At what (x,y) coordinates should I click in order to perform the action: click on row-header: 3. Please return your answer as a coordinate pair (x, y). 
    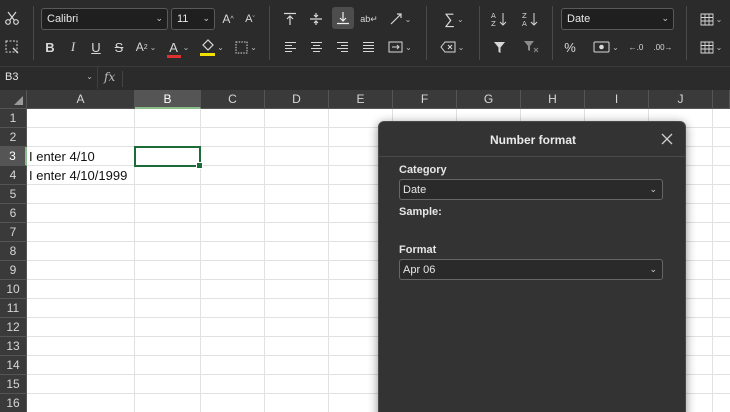
    Looking at the image, I should click on (13, 156).